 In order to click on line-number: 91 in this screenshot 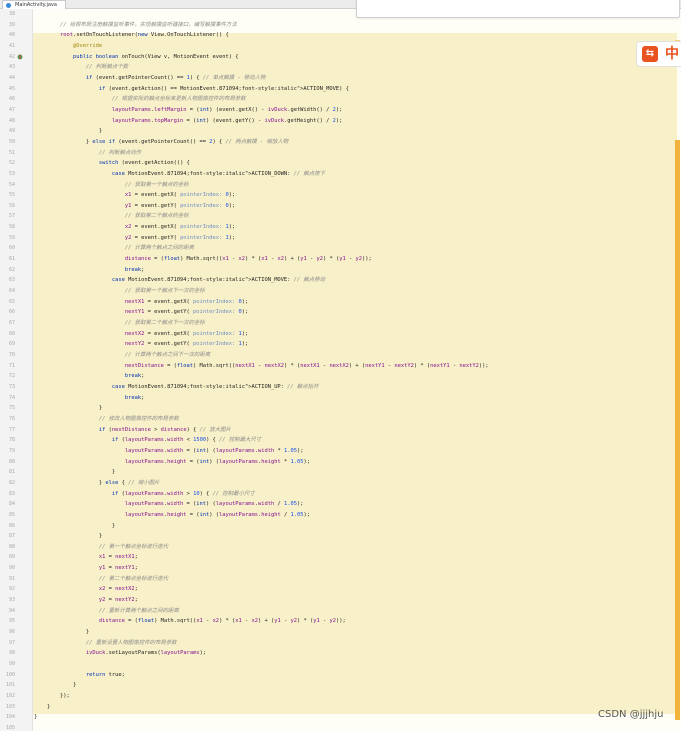, I will do `click(11, 578)`.